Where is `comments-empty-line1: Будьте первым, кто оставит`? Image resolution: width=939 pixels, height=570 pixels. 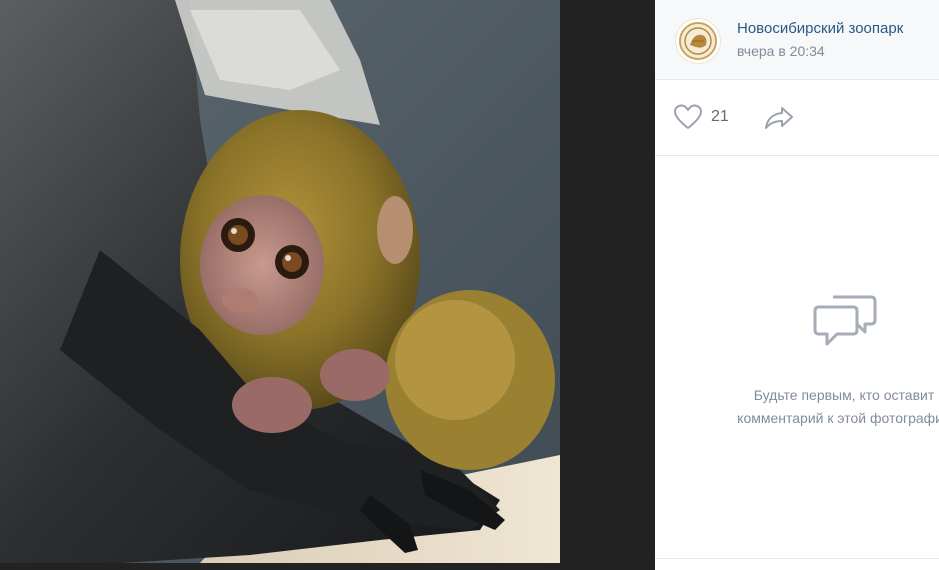 comments-empty-line1: Будьте первым, кто оставит is located at coordinates (844, 395).